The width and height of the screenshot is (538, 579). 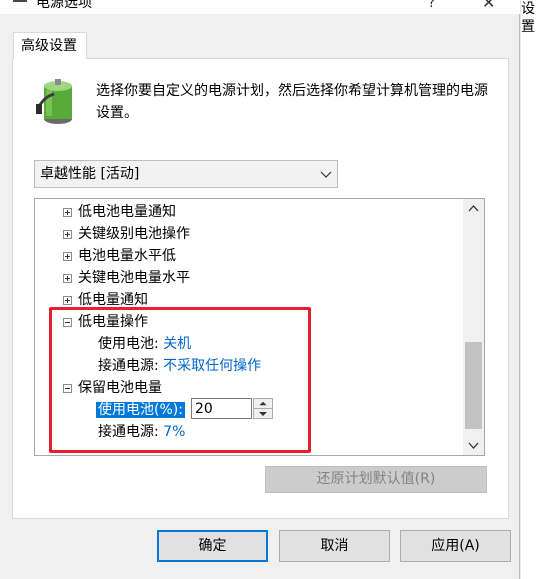 I want to click on apply-button: 应用(A), so click(x=455, y=546).